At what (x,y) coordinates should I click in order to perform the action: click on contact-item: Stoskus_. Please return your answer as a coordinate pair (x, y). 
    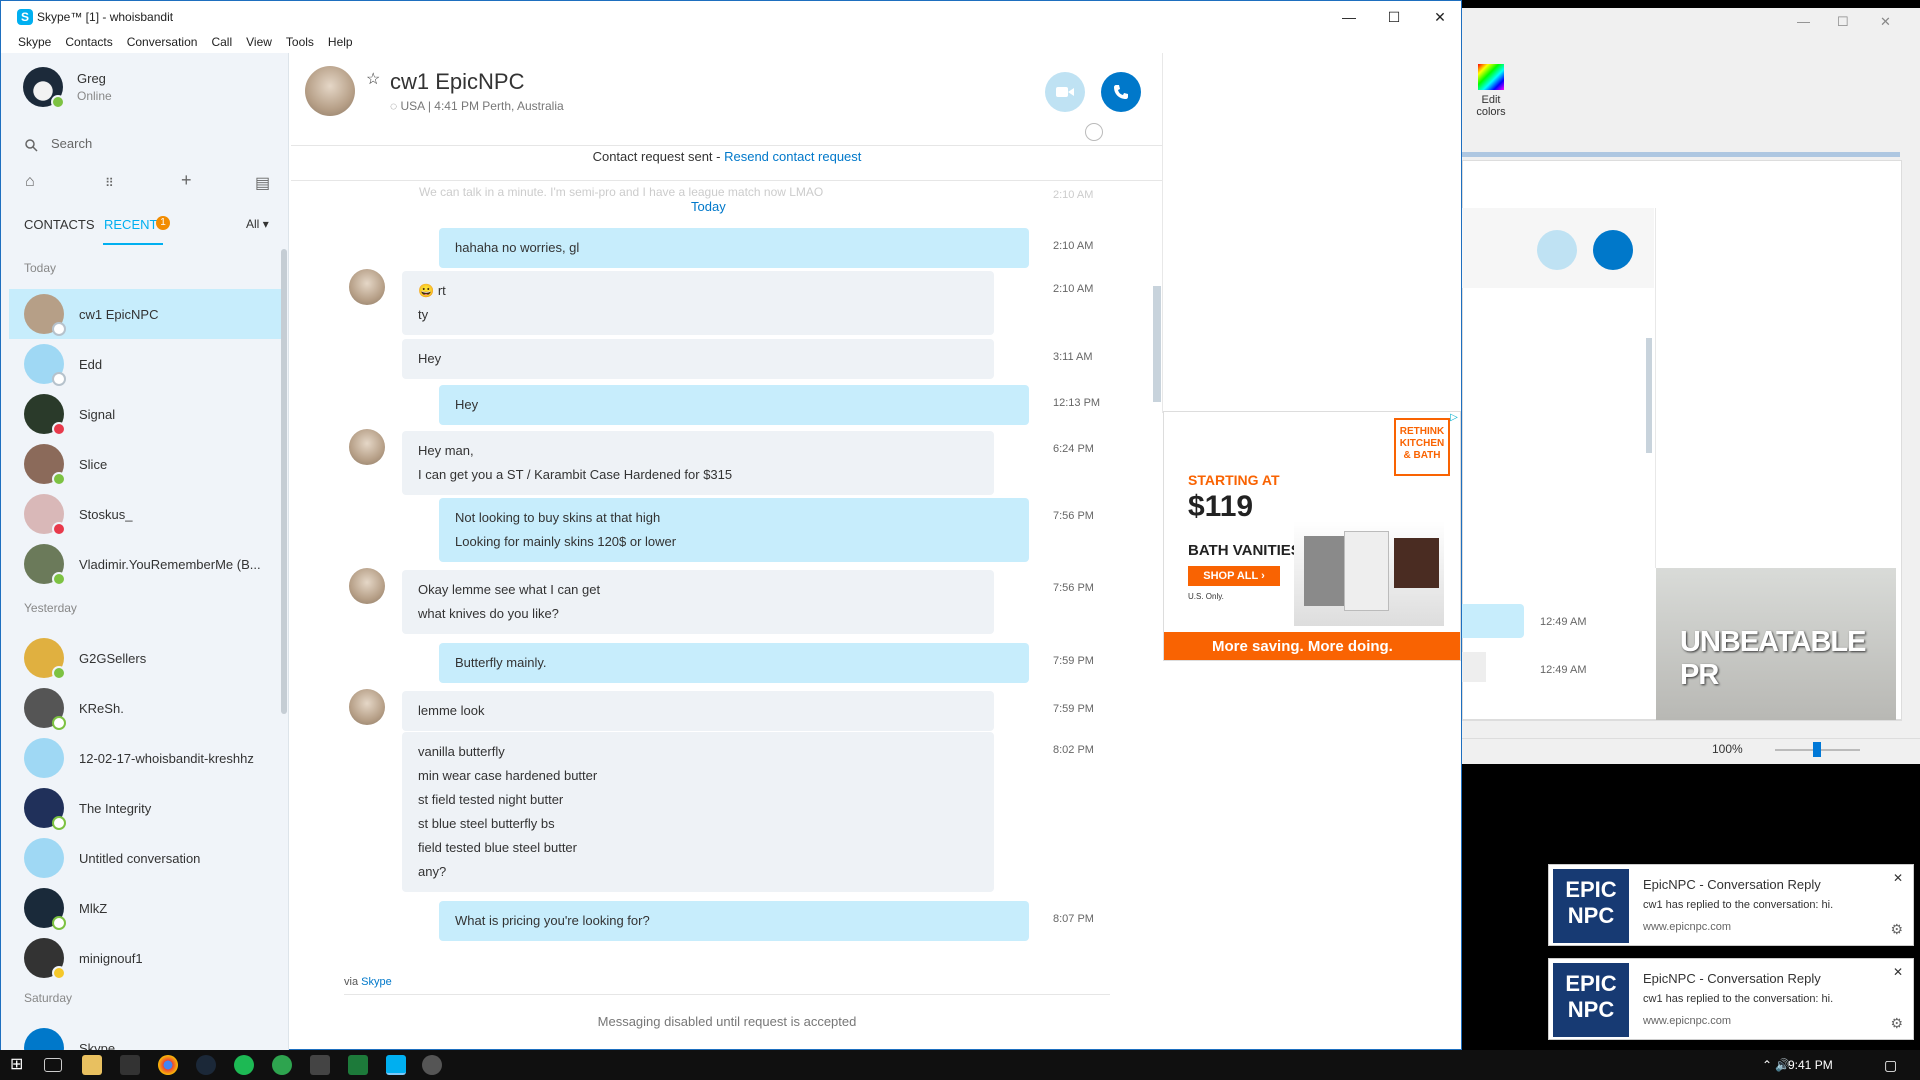
    Looking at the image, I should click on (145, 514).